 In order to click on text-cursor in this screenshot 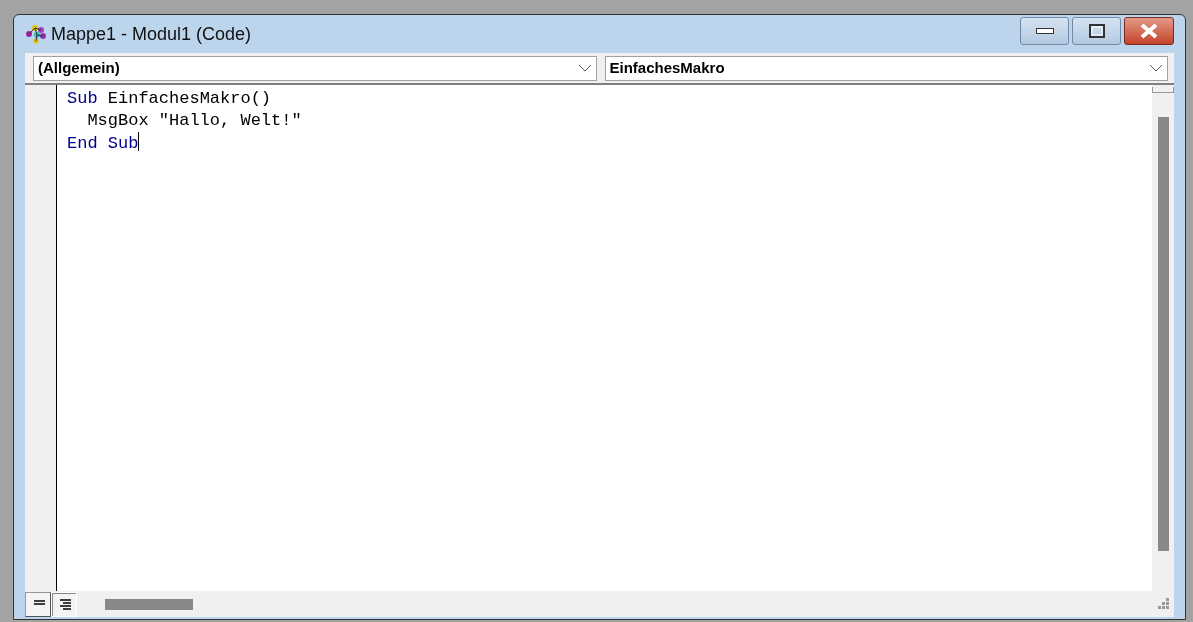, I will do `click(139, 141)`.